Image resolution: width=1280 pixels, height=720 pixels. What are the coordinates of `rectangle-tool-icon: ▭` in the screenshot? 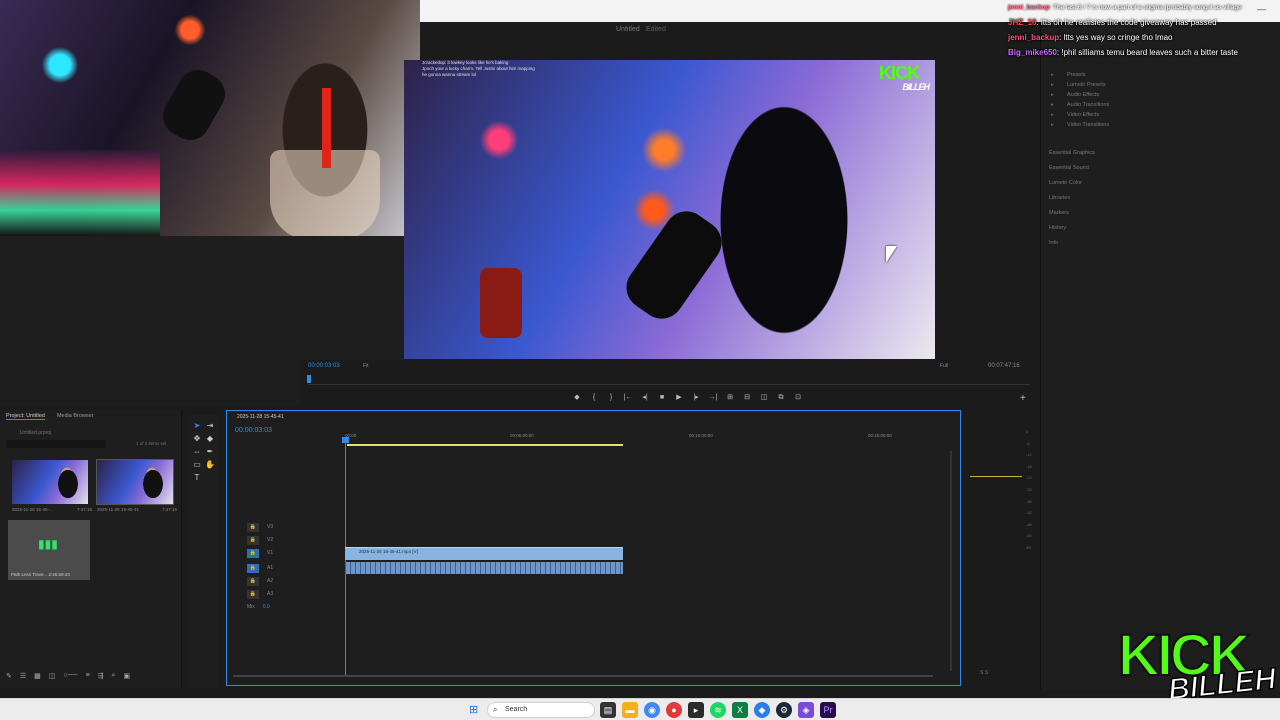 It's located at (197, 465).